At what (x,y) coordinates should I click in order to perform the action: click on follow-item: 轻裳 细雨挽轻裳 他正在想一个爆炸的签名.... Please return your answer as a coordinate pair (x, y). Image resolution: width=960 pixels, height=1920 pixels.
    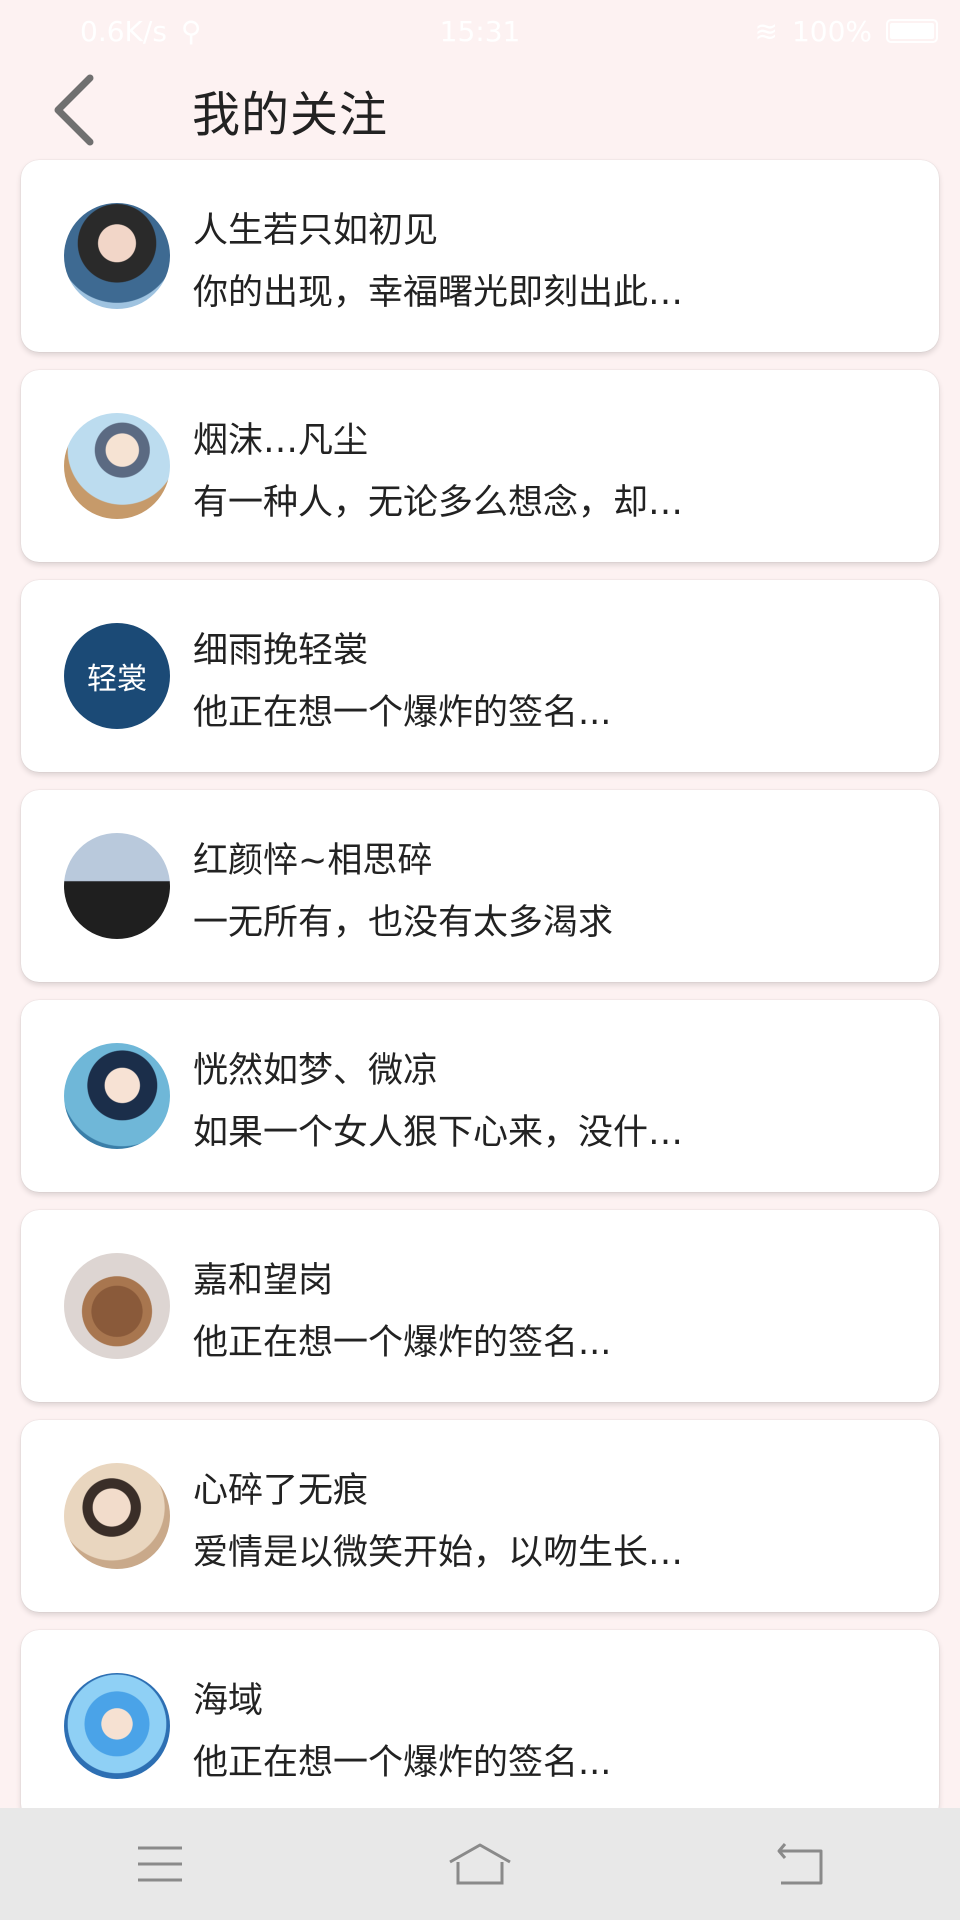
    Looking at the image, I should click on (480, 676).